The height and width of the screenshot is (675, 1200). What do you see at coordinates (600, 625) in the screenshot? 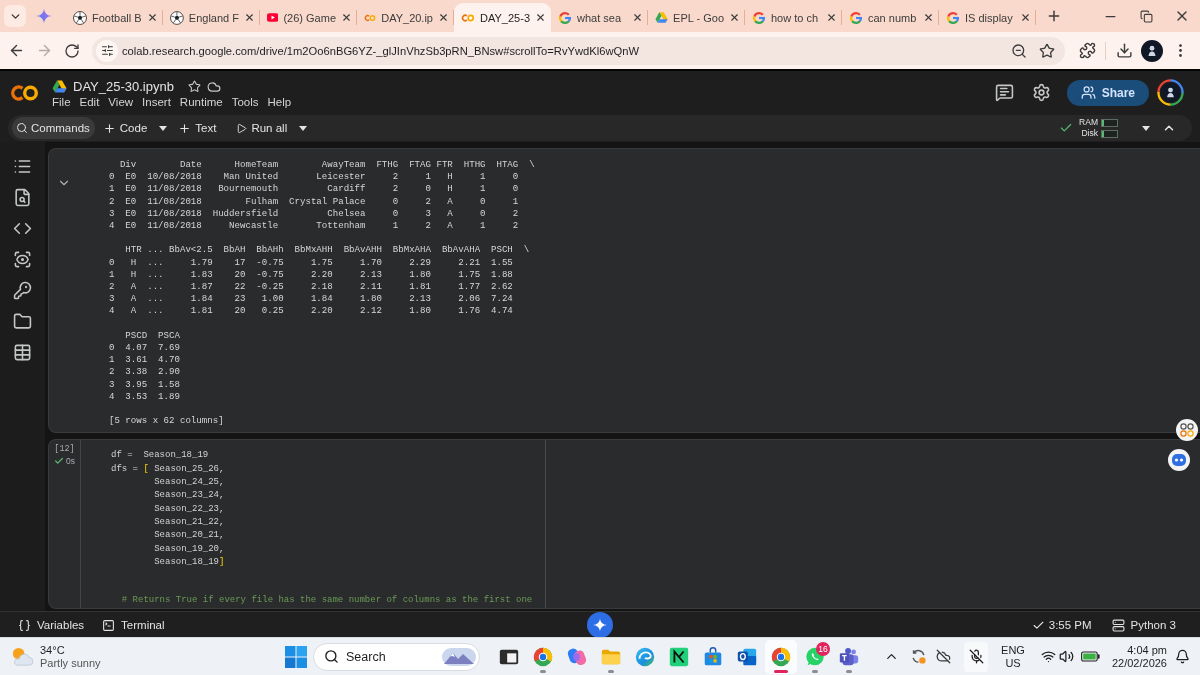
I see `sparkle-icon` at bounding box center [600, 625].